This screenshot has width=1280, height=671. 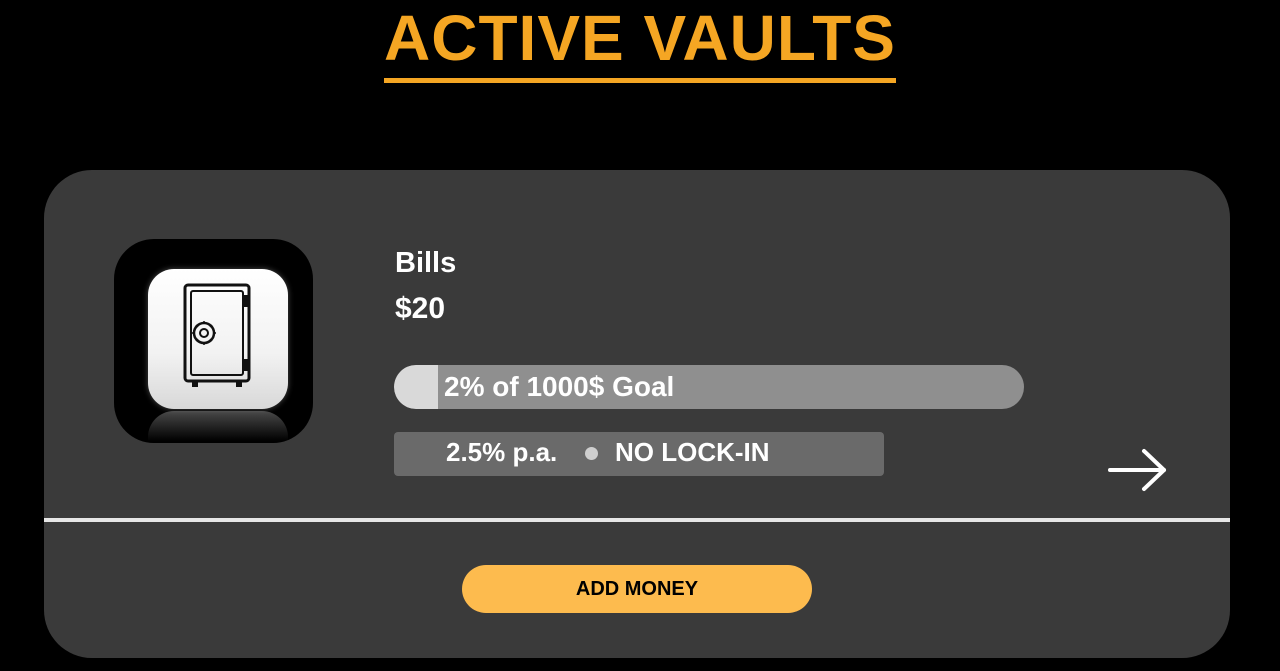 What do you see at coordinates (218, 426) in the screenshot?
I see `safe-icon-reflection` at bounding box center [218, 426].